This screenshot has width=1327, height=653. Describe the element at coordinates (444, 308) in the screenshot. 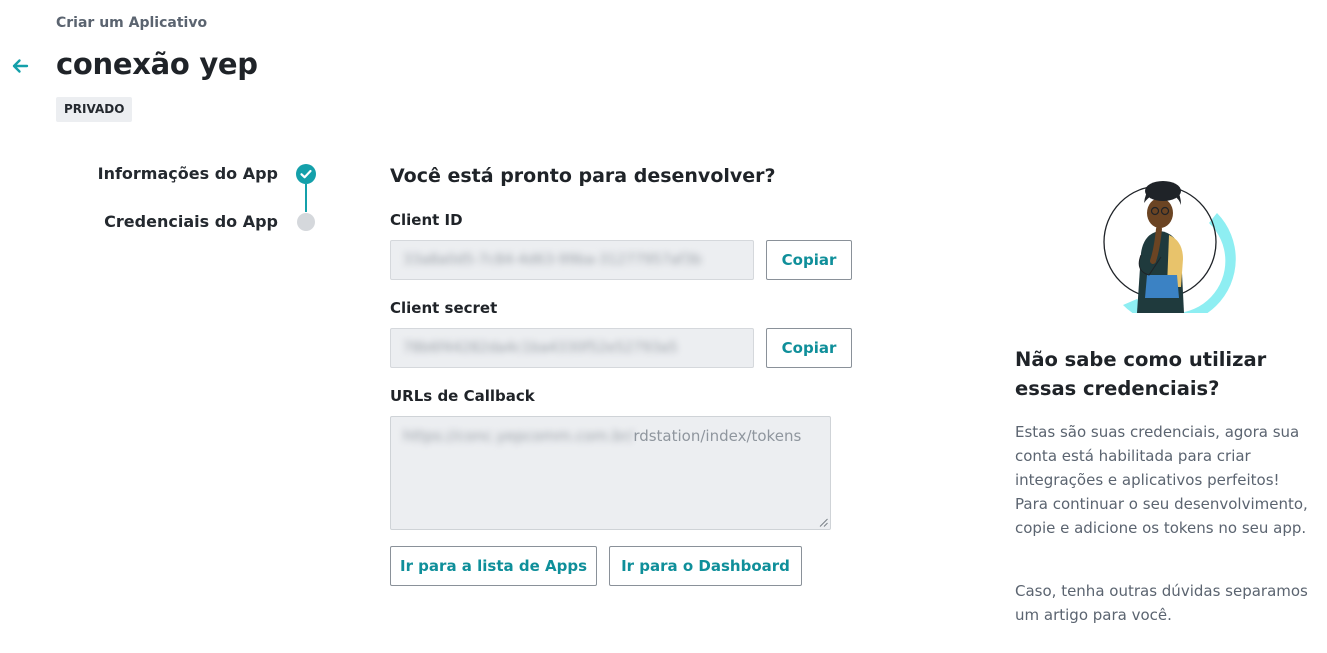

I see `client-secret-label: Client secret` at that location.